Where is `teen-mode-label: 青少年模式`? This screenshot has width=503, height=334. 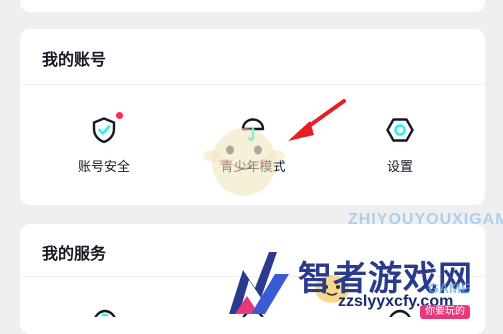
teen-mode-label: 青少年模式 is located at coordinates (253, 166).